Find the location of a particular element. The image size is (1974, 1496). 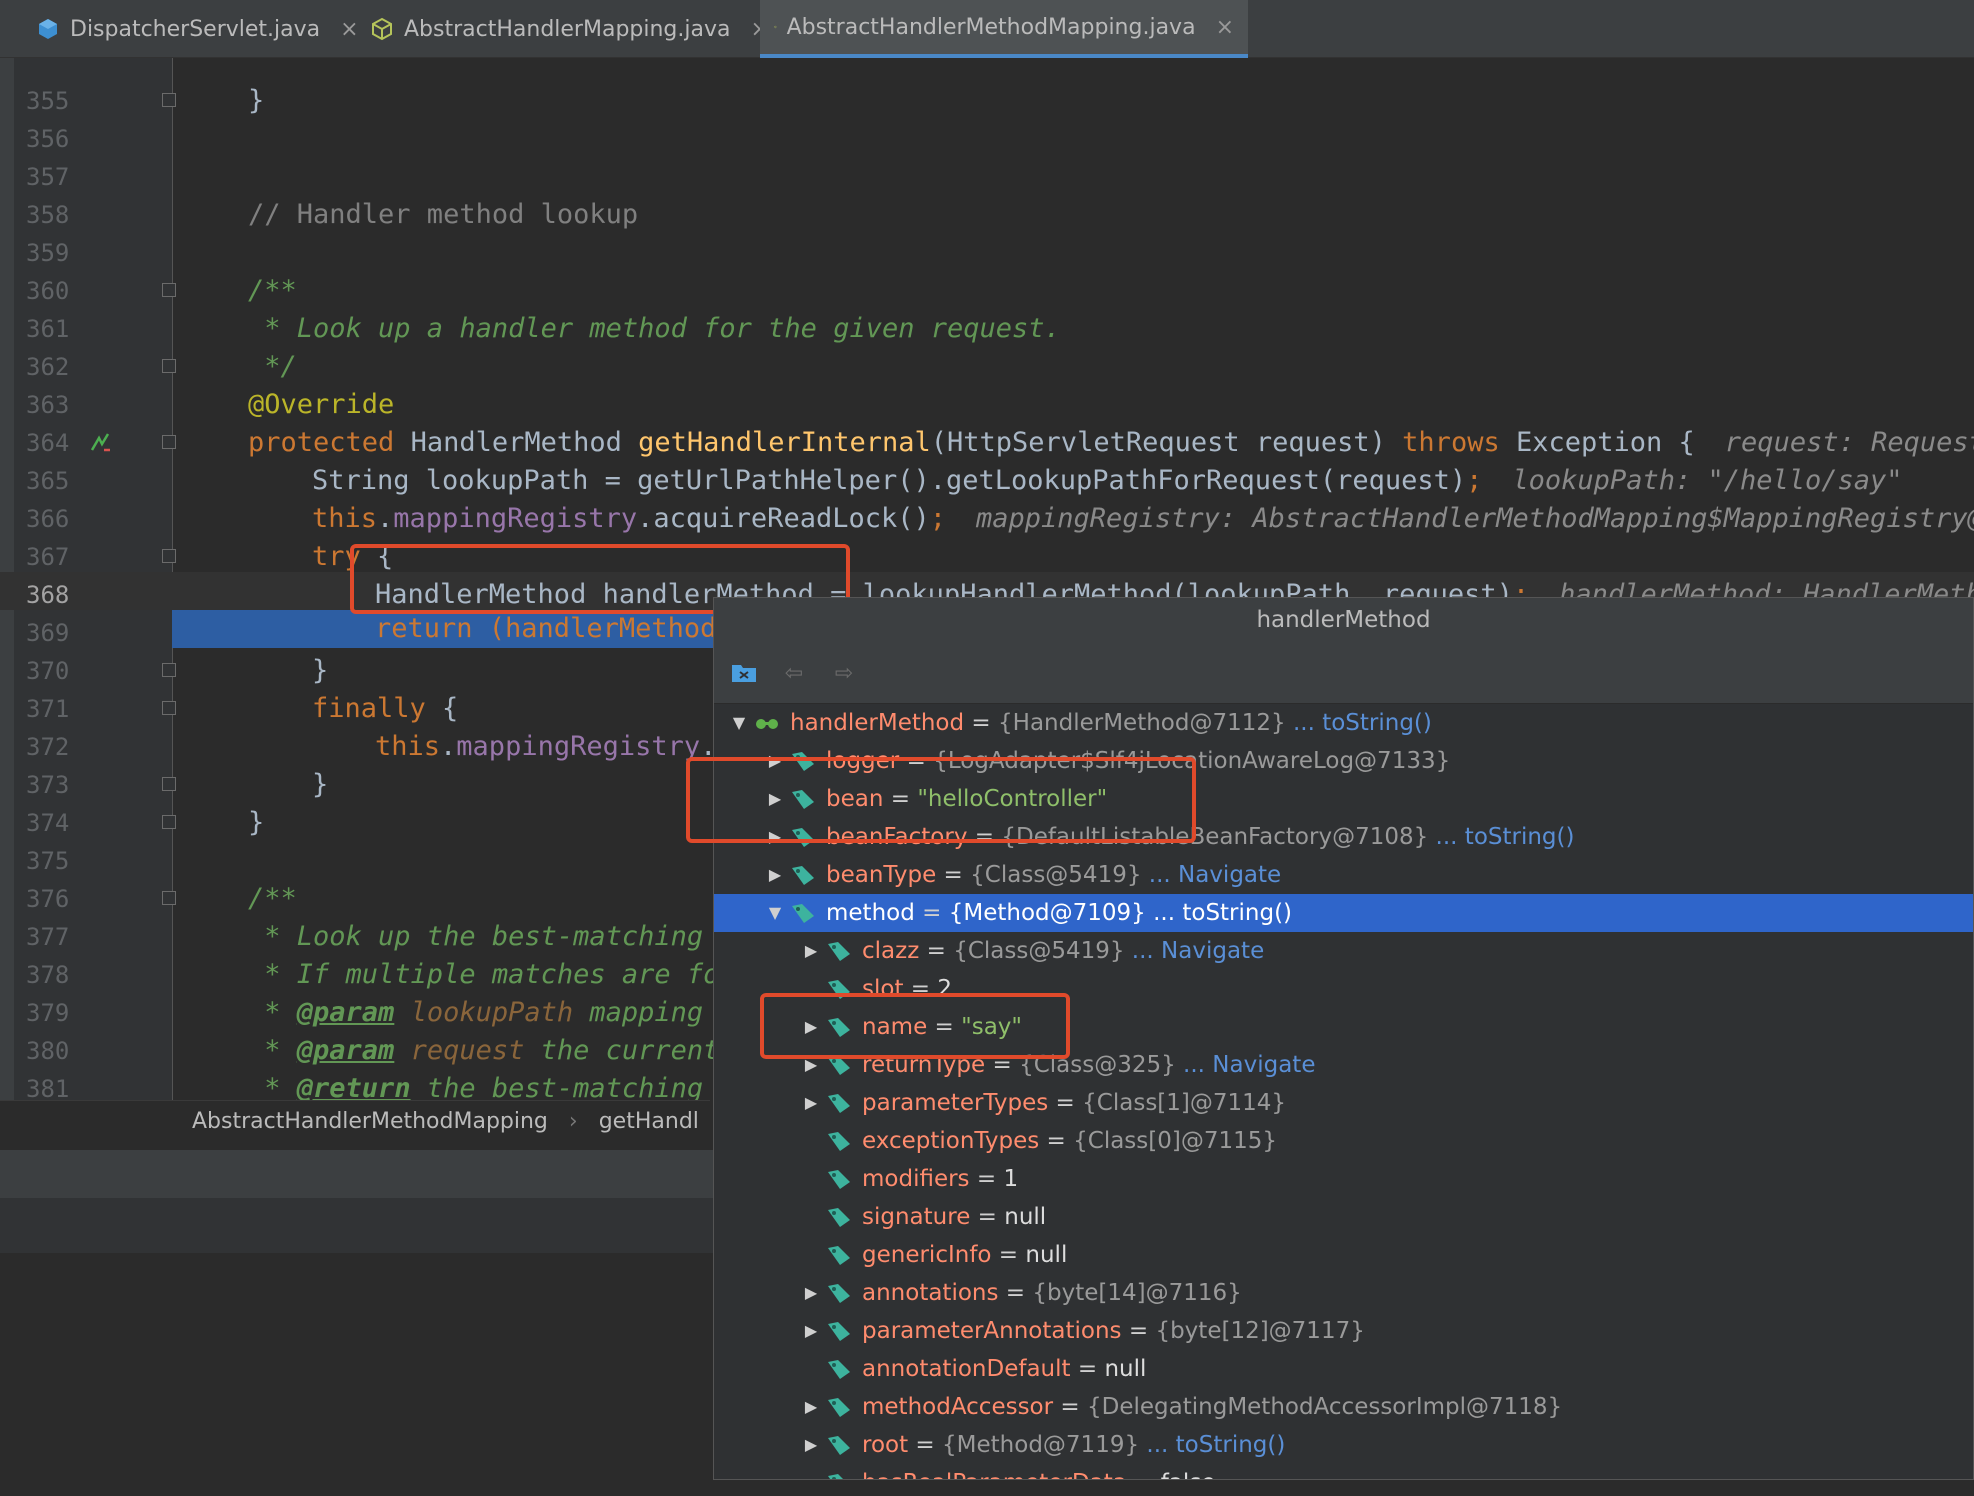

variable-row-name: ▶ name = "say" is located at coordinates (1343, 1027).